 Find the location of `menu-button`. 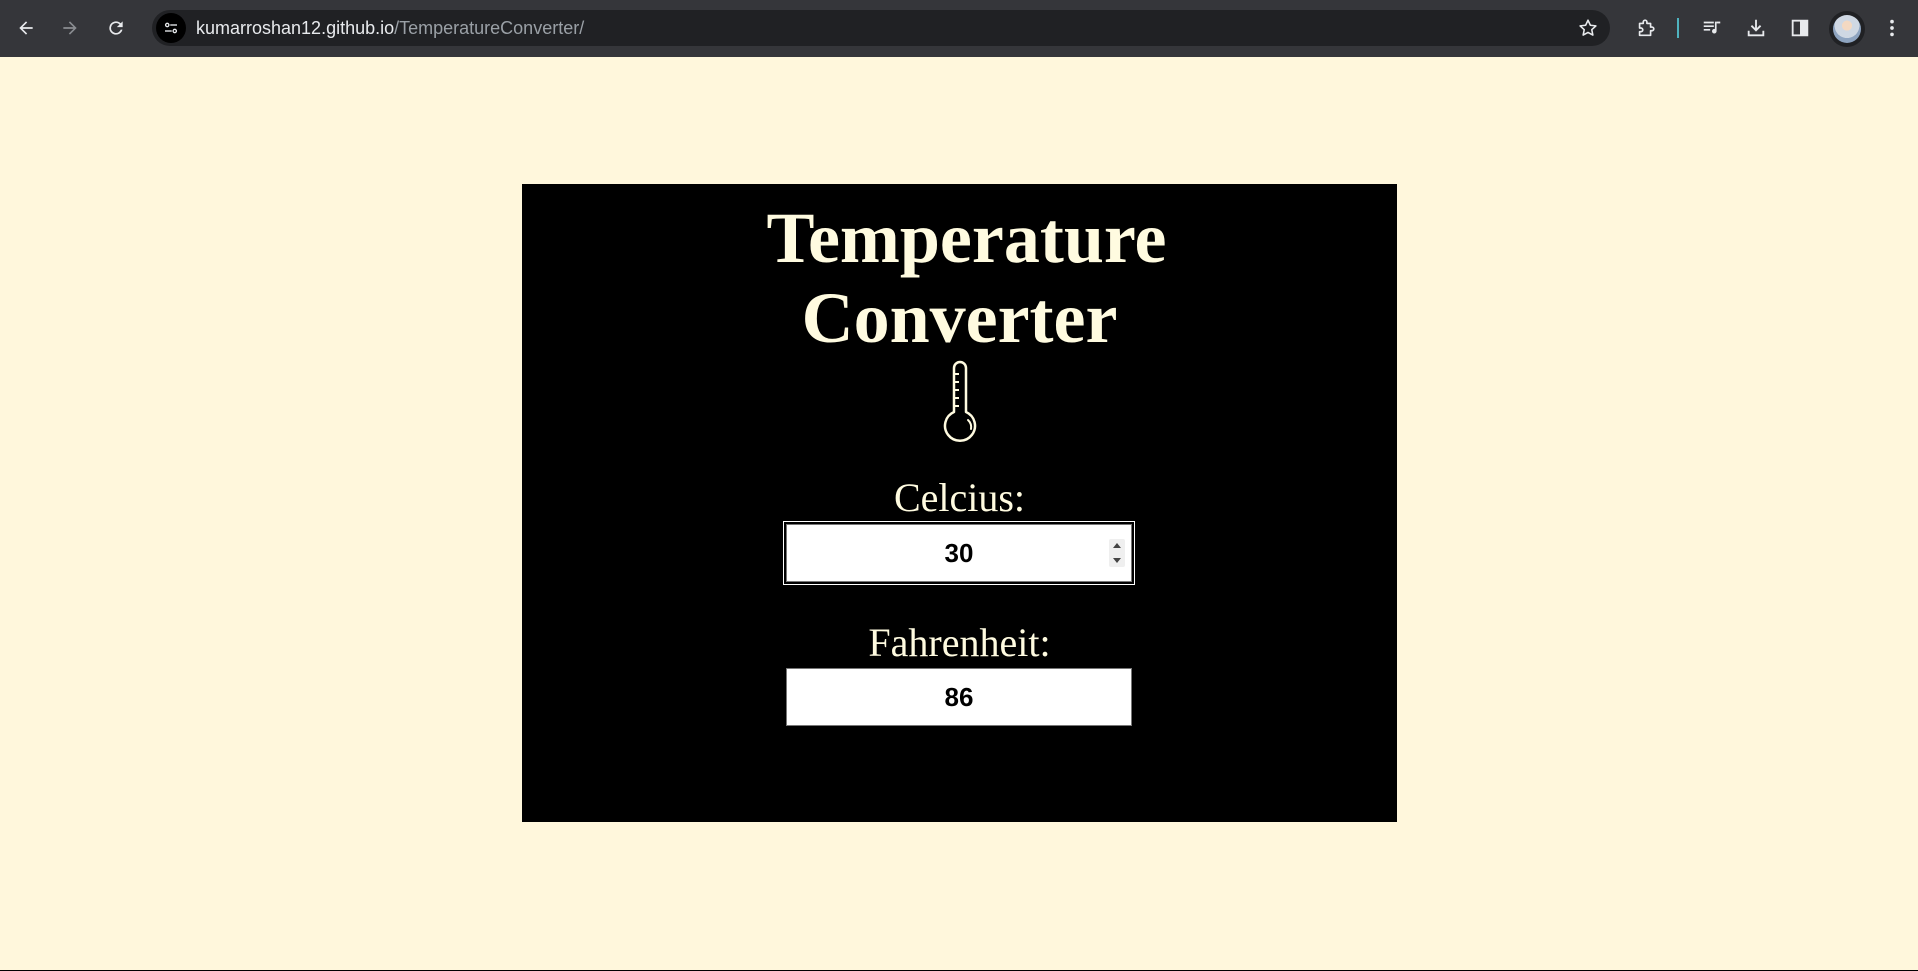

menu-button is located at coordinates (1892, 28).